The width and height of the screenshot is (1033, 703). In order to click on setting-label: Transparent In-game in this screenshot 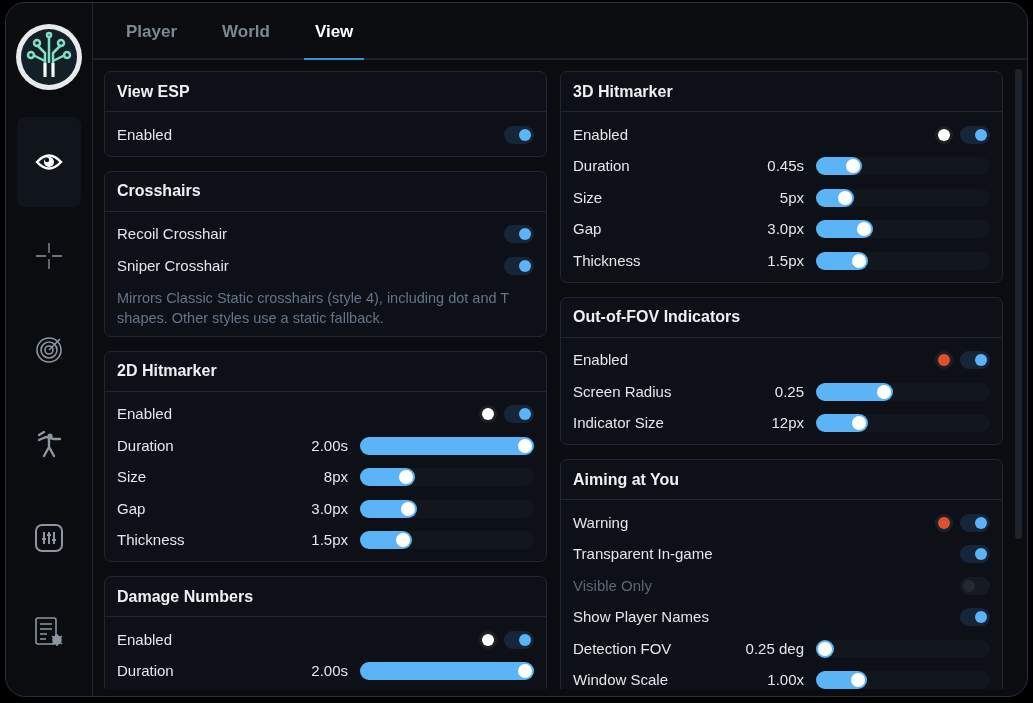, I will do `click(643, 554)`.